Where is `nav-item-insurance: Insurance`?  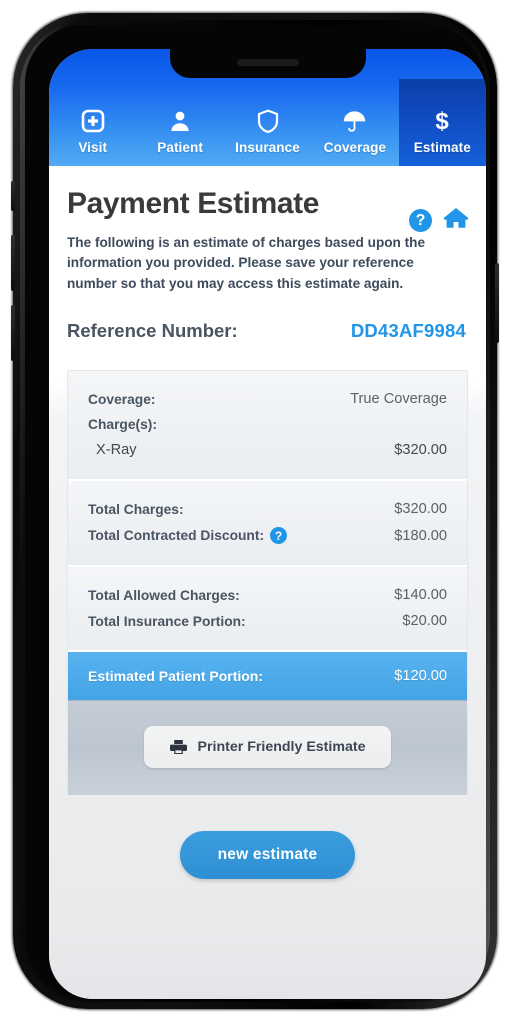 nav-item-insurance: Insurance is located at coordinates (267, 122).